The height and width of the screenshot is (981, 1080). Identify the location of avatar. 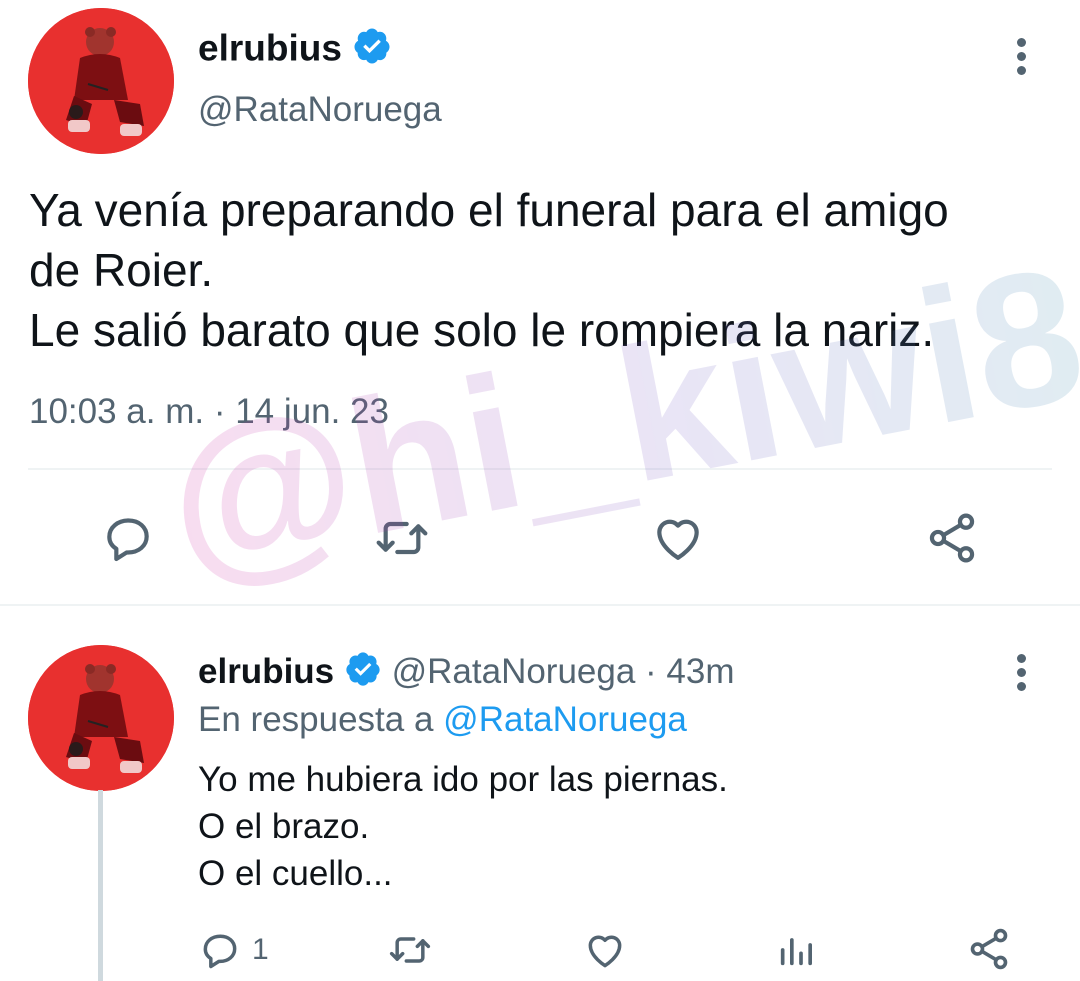
(101, 81).